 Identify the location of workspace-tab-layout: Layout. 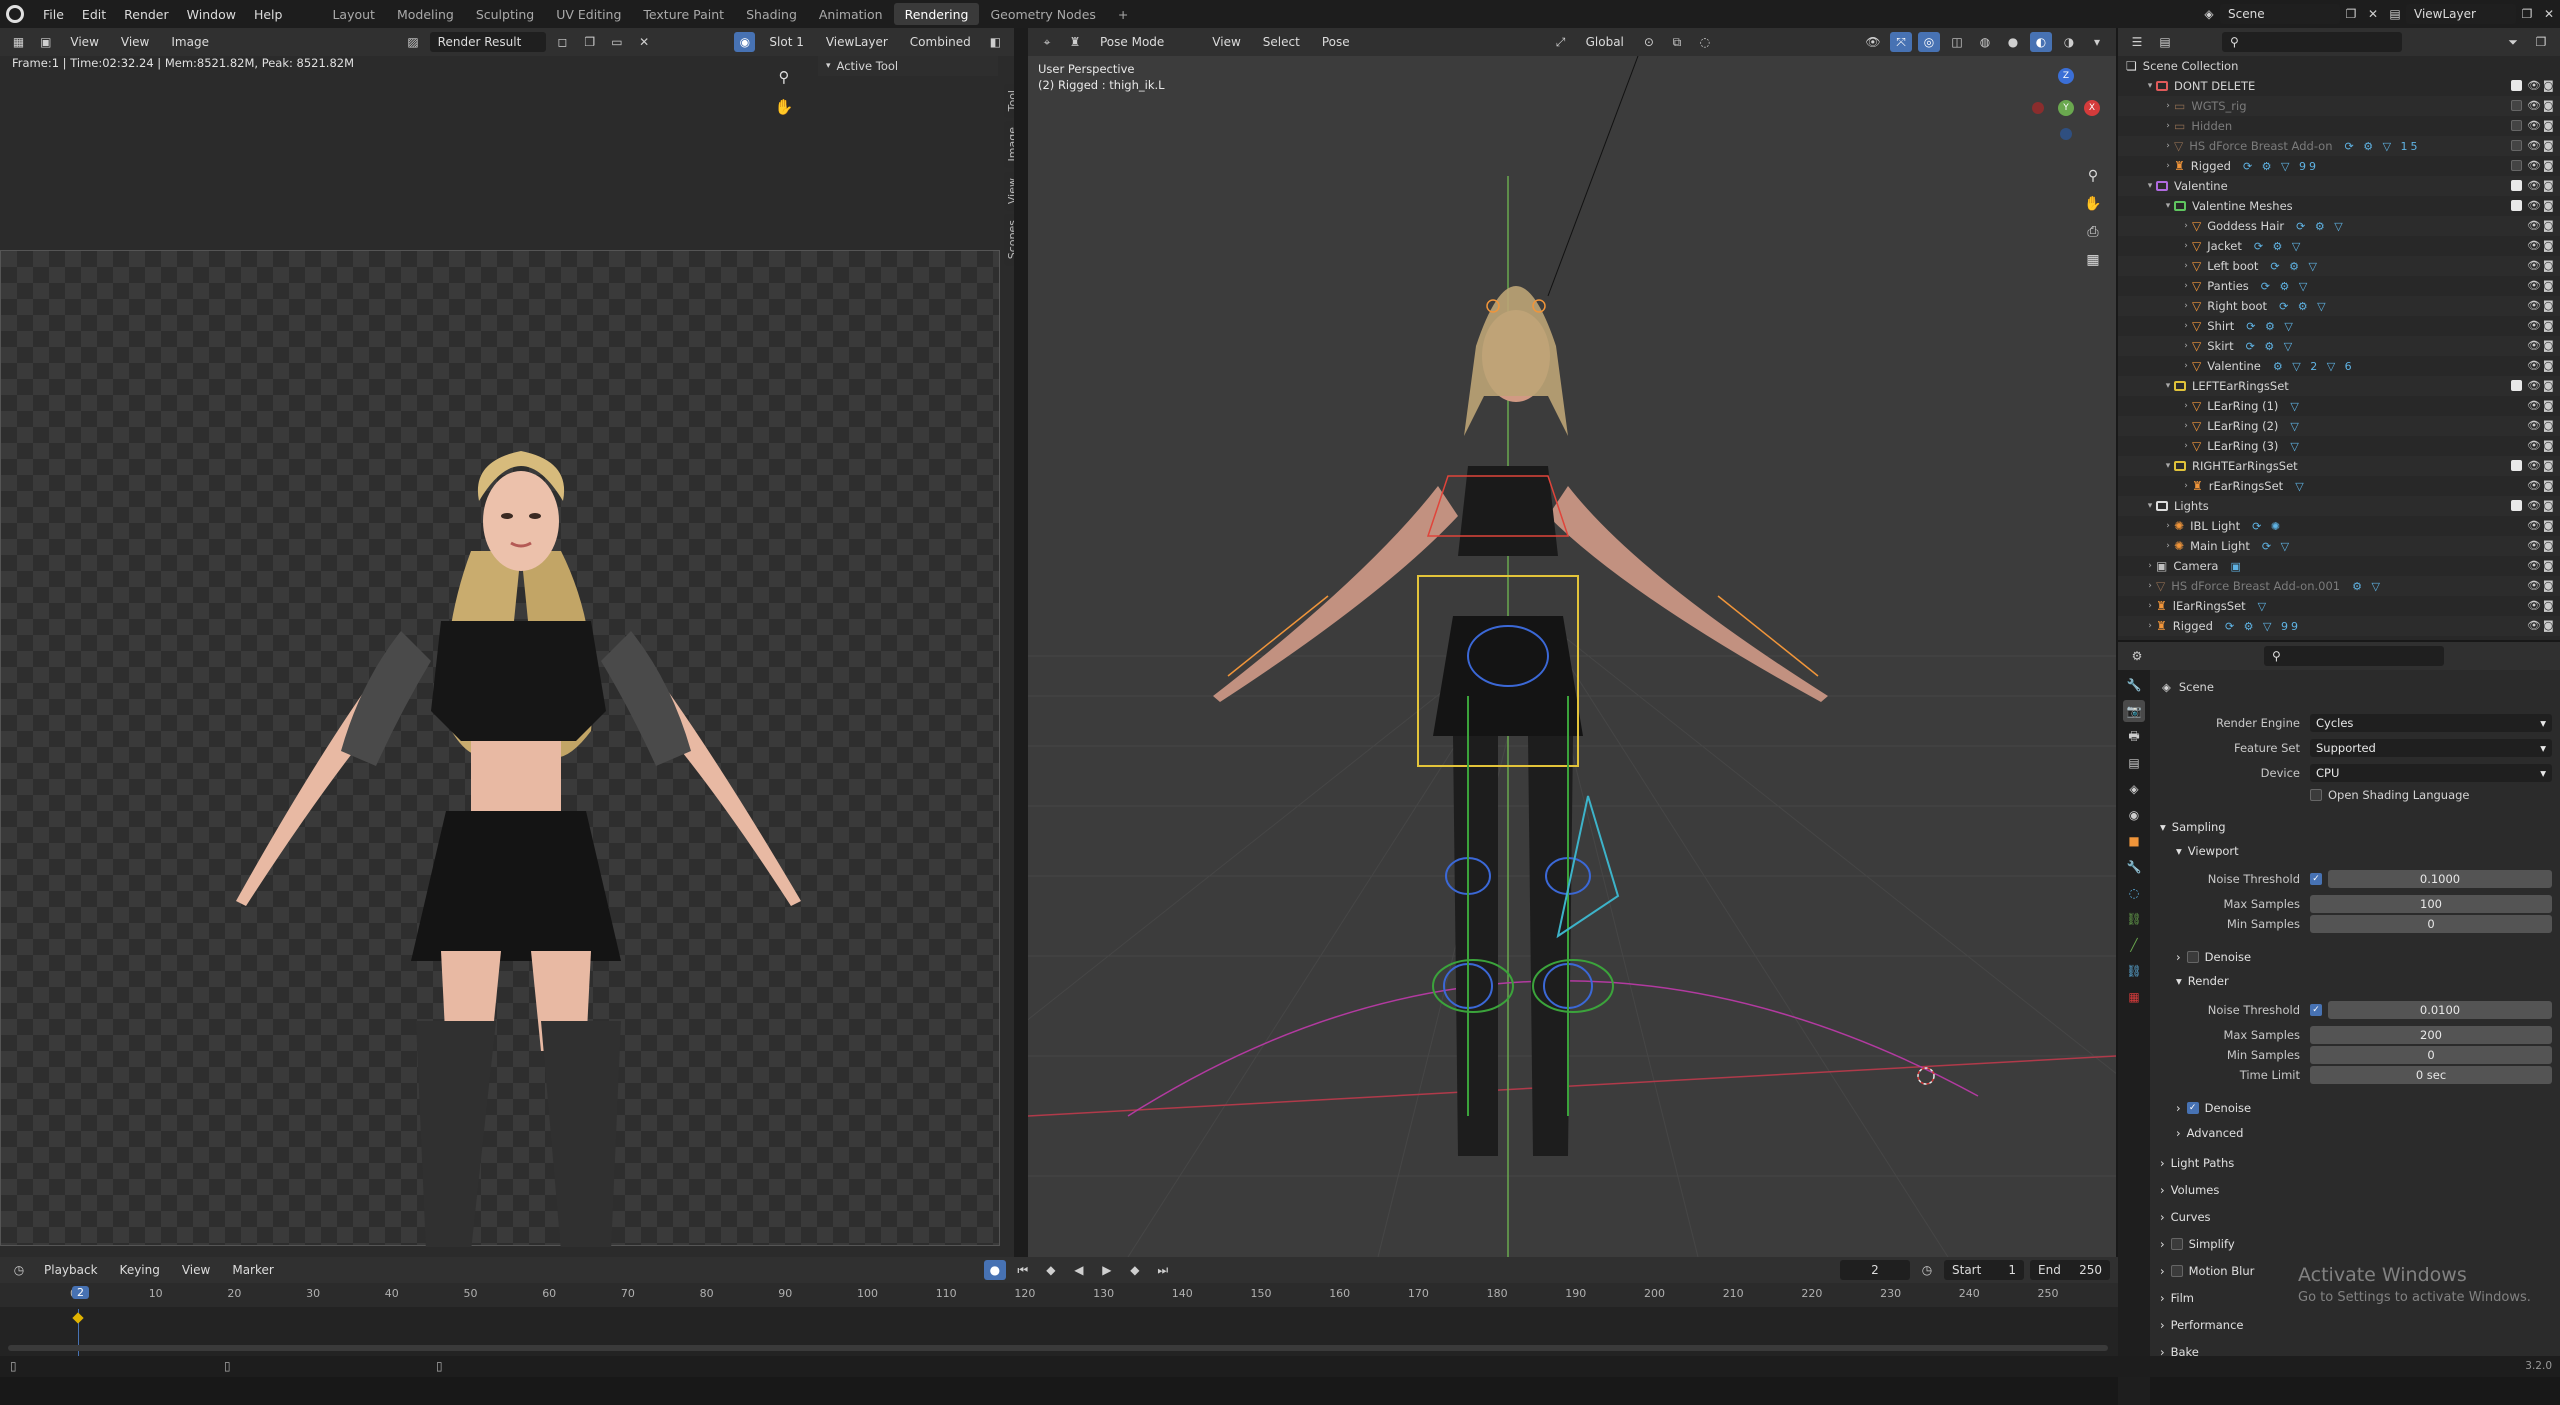
(353, 14).